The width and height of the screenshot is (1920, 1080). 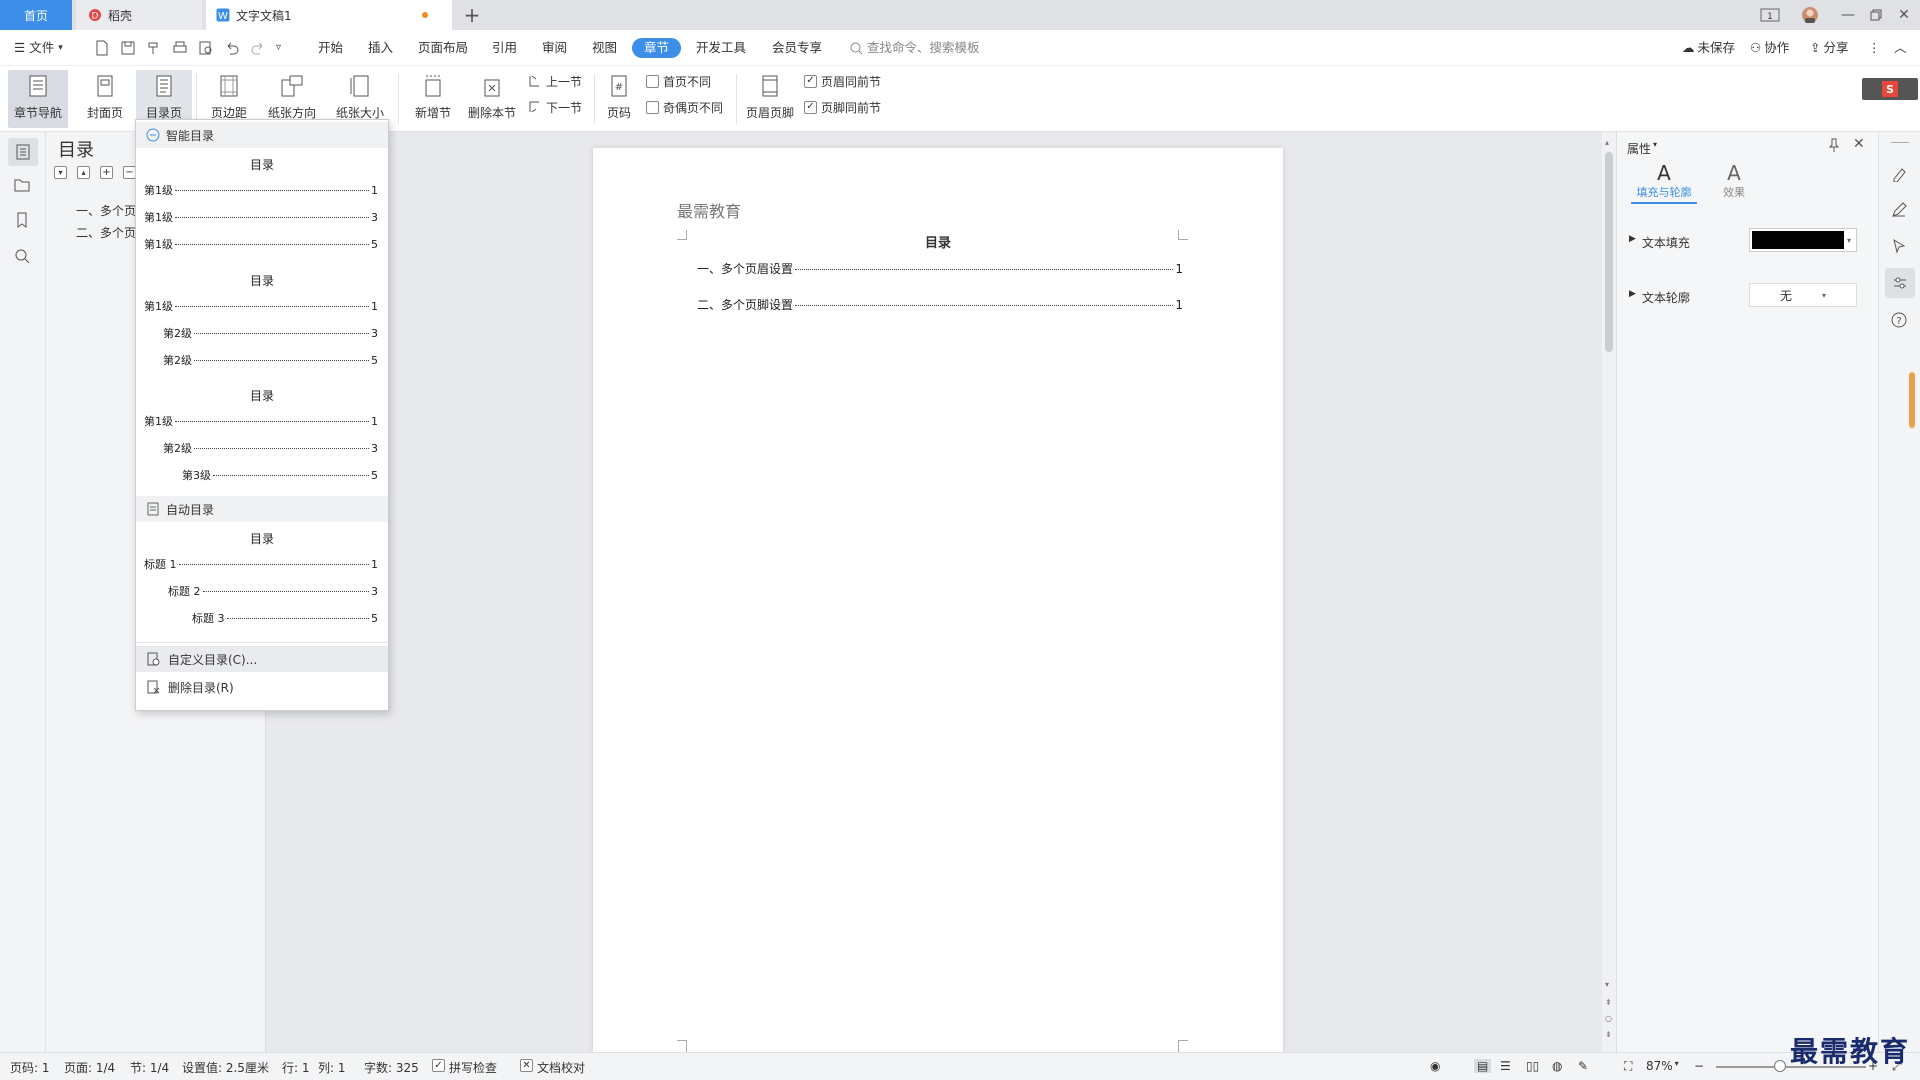 I want to click on add-heading-icon: +, so click(x=106, y=172).